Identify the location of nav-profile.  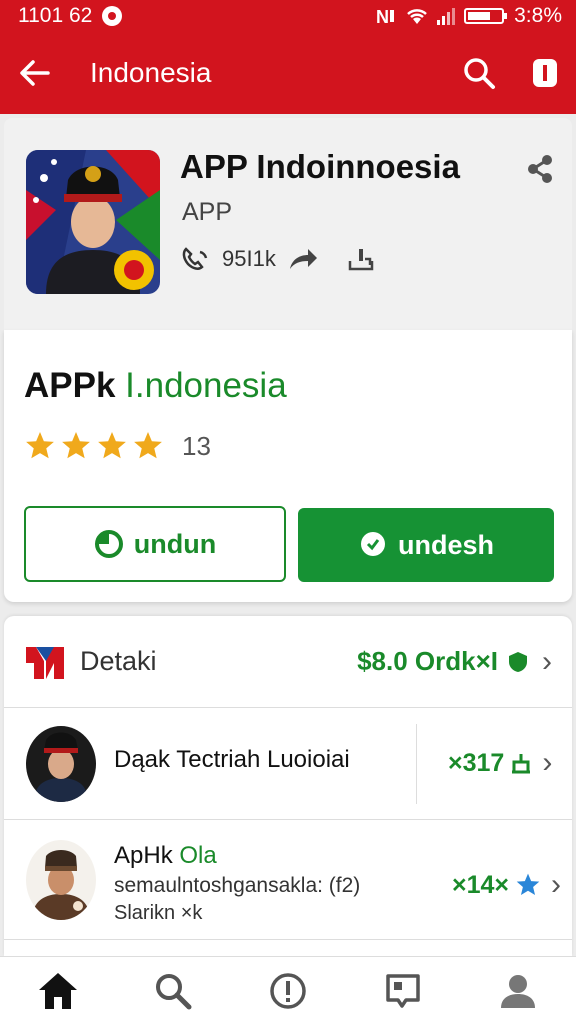
(518, 991).